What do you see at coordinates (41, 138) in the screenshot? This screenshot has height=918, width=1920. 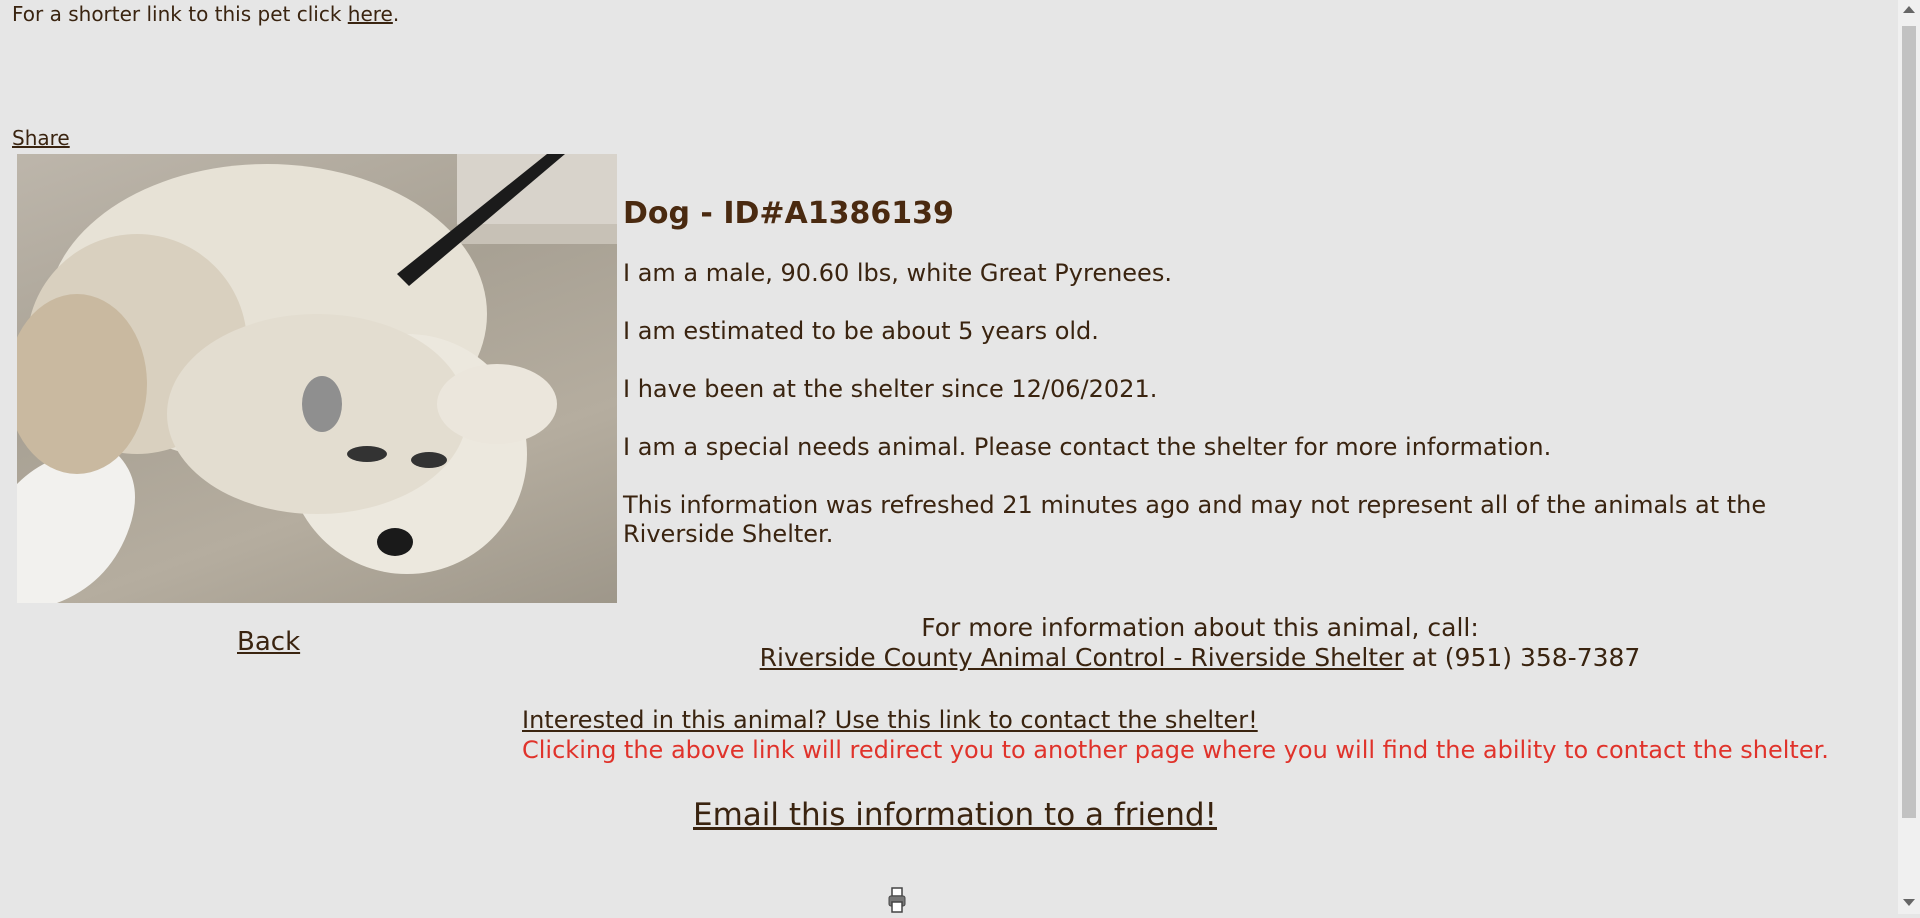 I see `share-link: Share` at bounding box center [41, 138].